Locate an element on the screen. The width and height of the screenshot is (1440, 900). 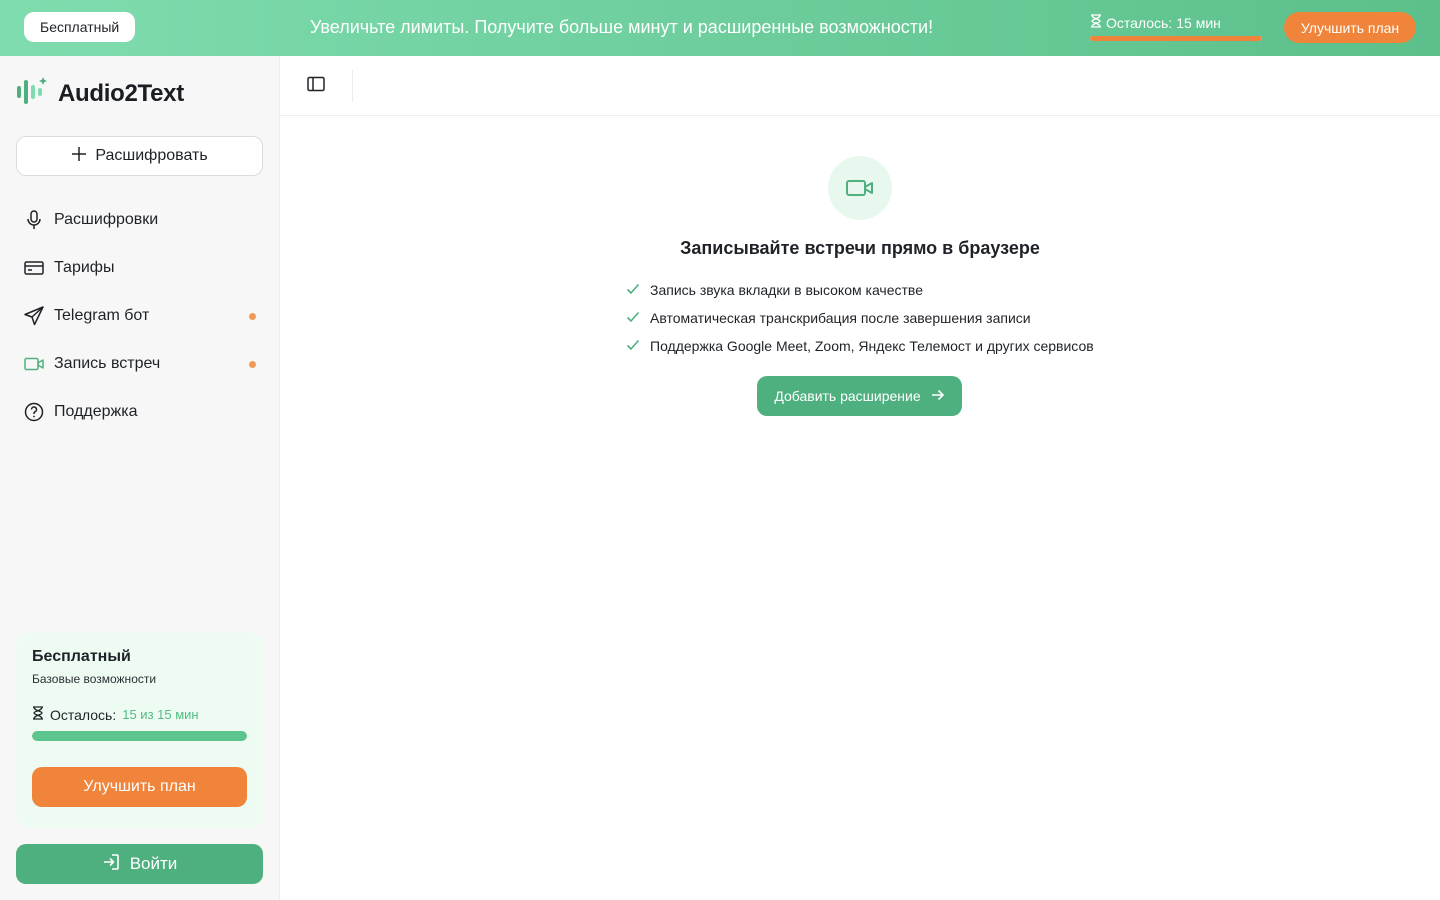
sidebar-item-label: Тарифы is located at coordinates (84, 267).